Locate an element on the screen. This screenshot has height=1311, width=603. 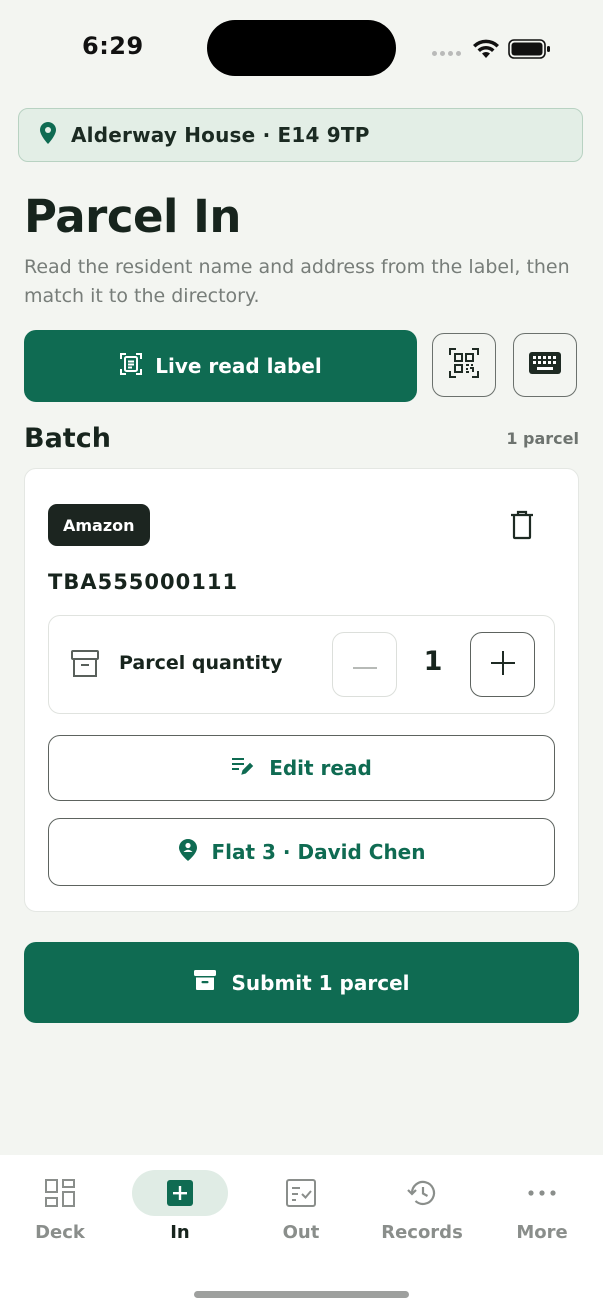
live-read-label-button: Live read label is located at coordinates (220, 366).